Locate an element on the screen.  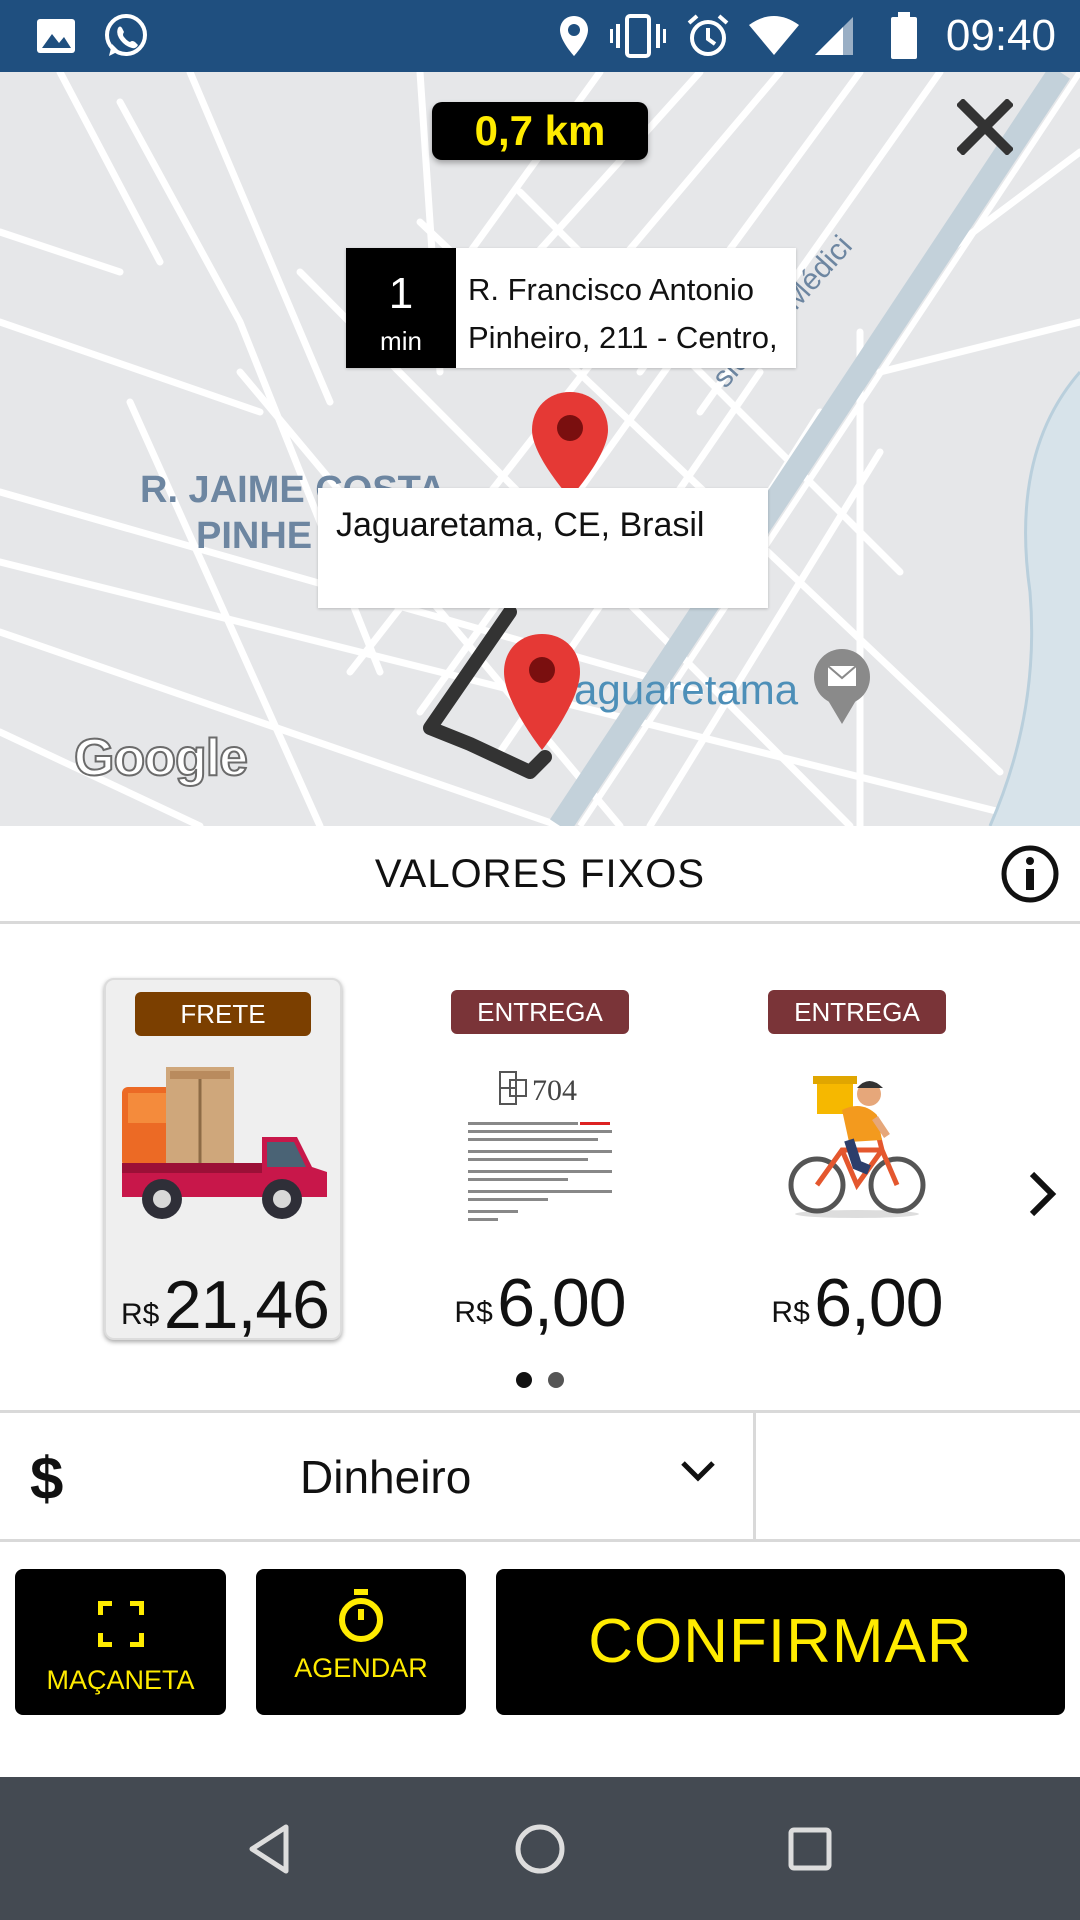
carousel-next-button is located at coordinates (1042, 1194).